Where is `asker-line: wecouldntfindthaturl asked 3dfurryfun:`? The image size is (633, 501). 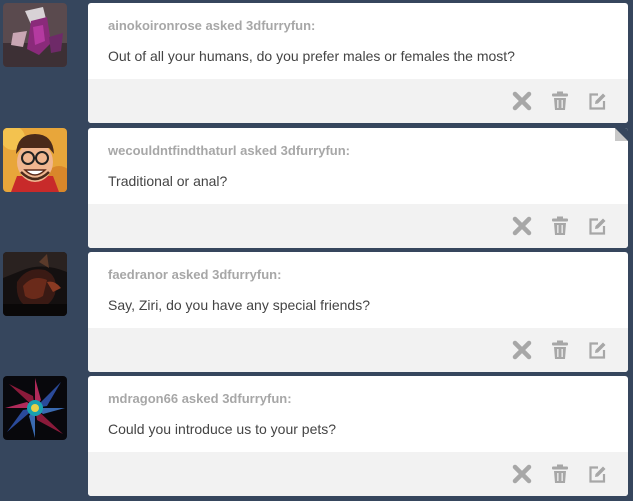
asker-line: wecouldntfindthaturl asked 3dfurryfun: is located at coordinates (229, 150).